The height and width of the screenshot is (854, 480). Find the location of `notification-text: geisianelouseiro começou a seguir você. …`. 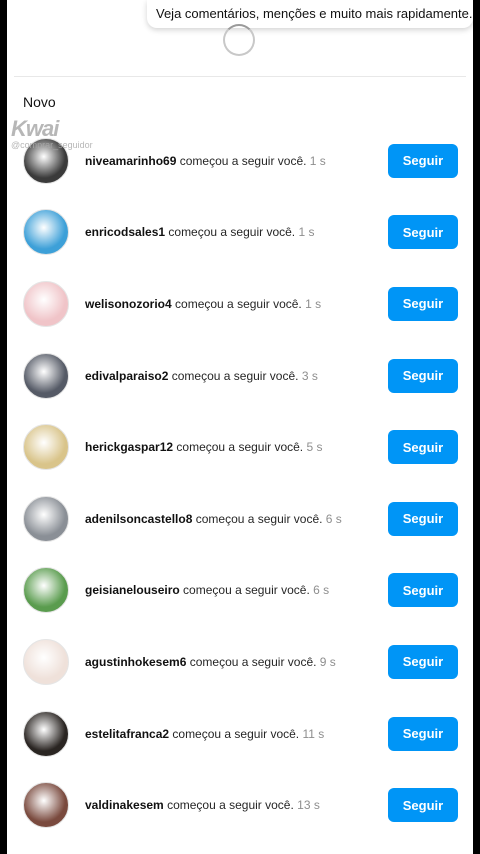

notification-text: geisianelouseiro começou a seguir você. … is located at coordinates (231, 590).